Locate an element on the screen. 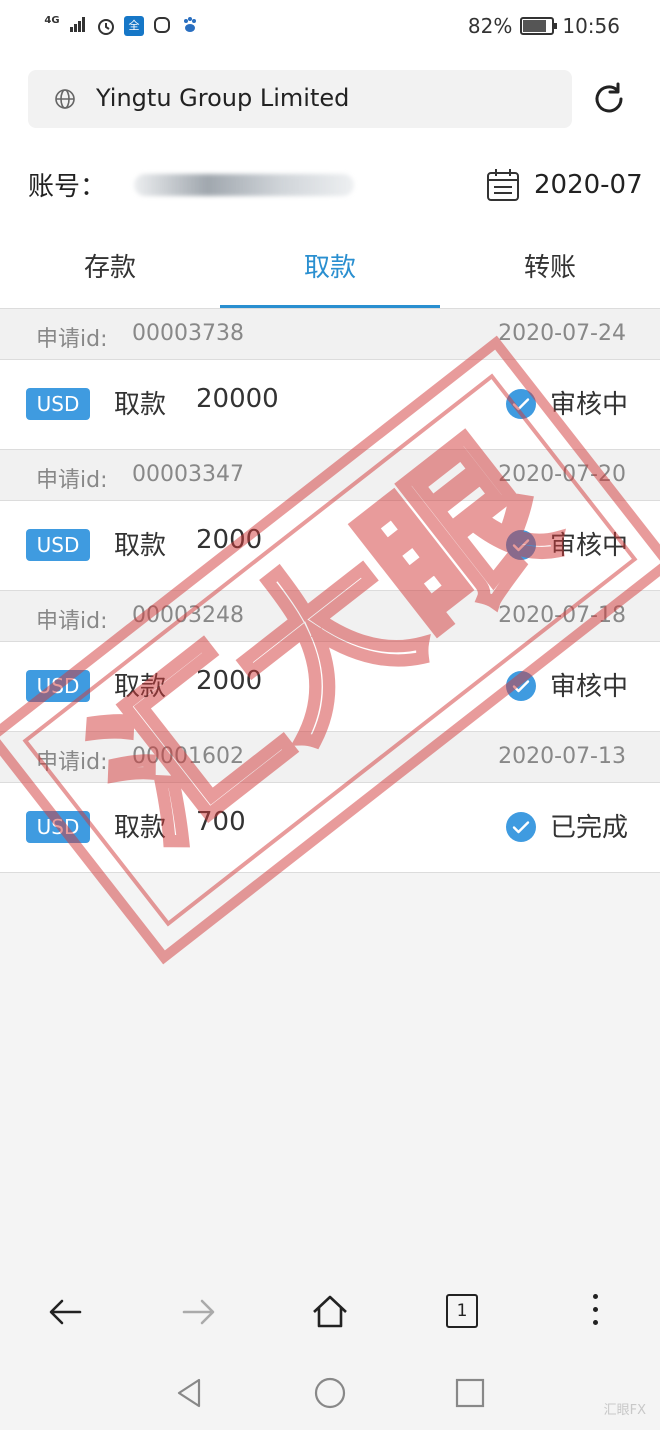 The image size is (660, 1430). request-date: 2020-07-24 is located at coordinates (562, 333).